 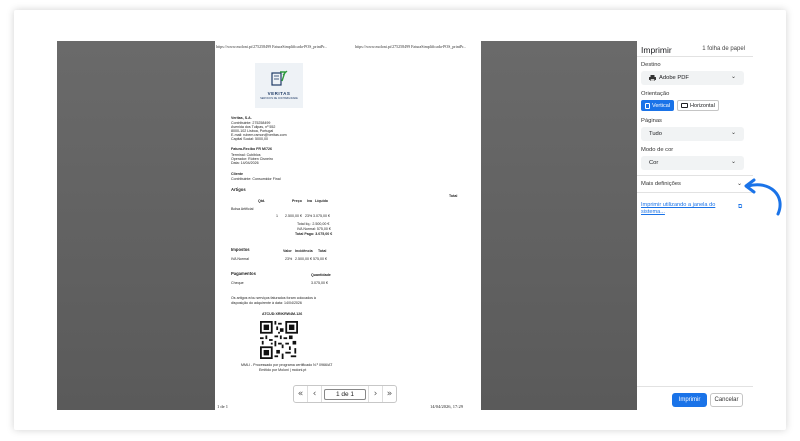 I want to click on orientation-horizontal-label: Horizontal, so click(x=702, y=105).